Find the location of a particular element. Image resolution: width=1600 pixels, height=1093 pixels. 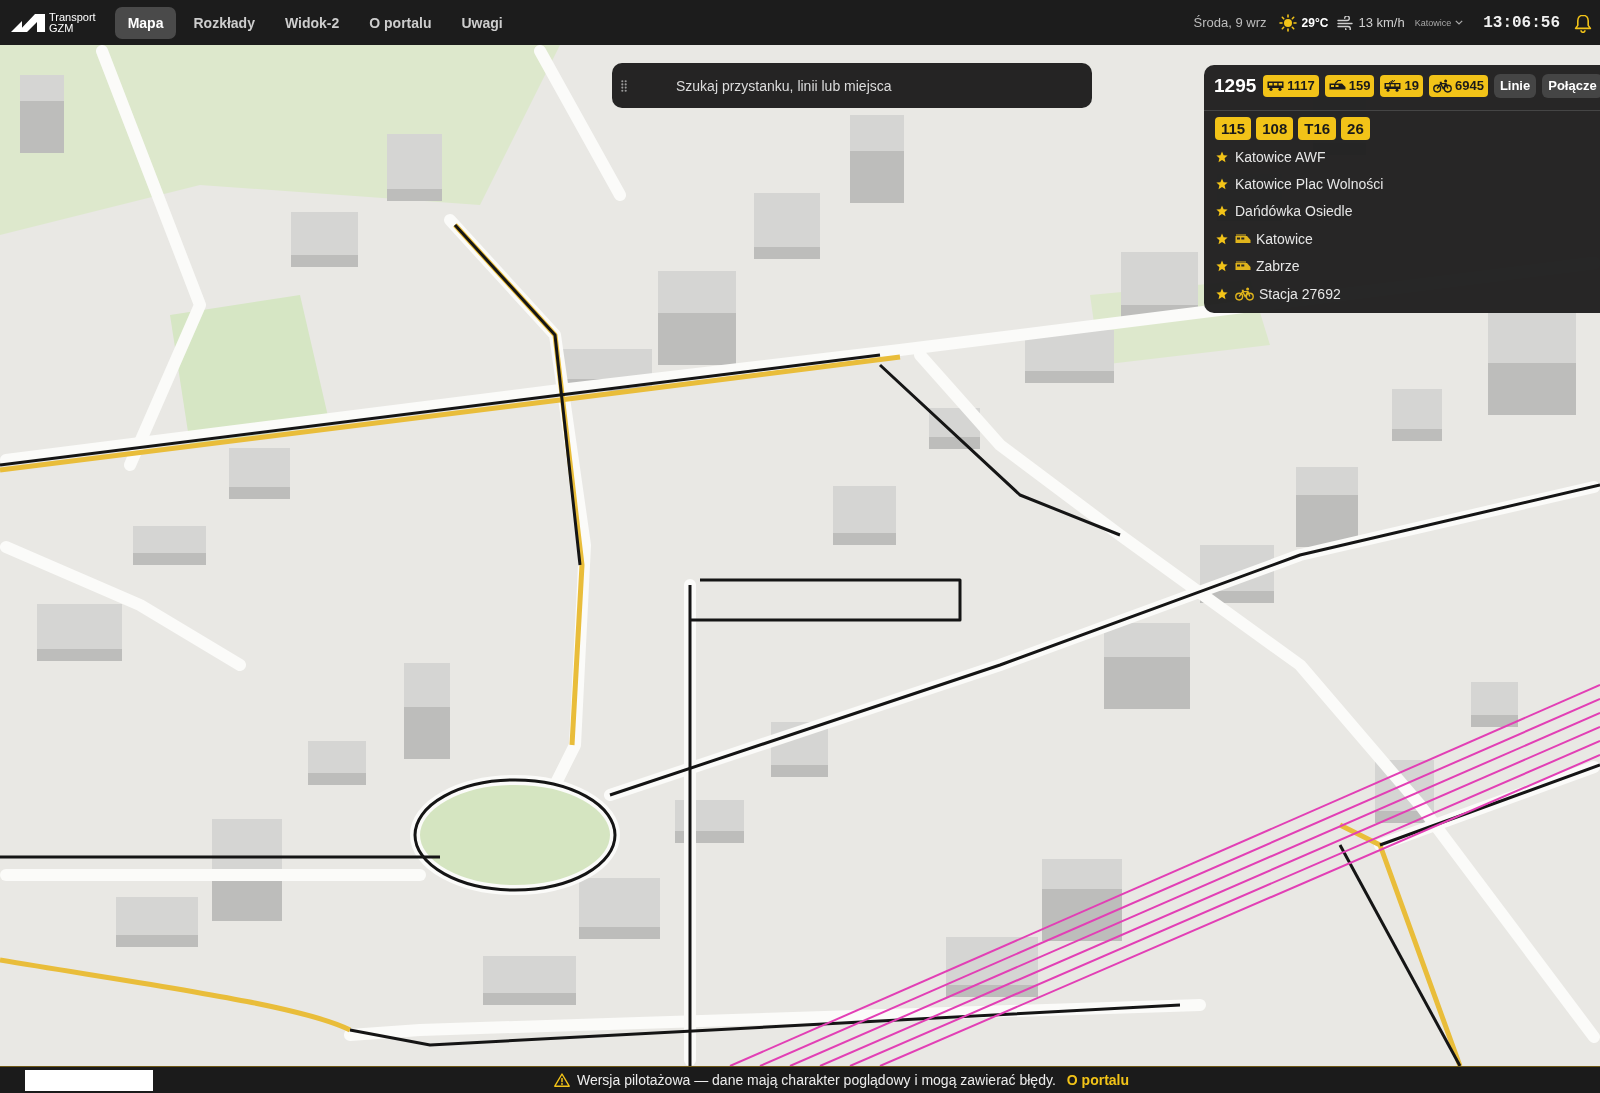

wind-speed-label: 13 km/h is located at coordinates (1381, 22).